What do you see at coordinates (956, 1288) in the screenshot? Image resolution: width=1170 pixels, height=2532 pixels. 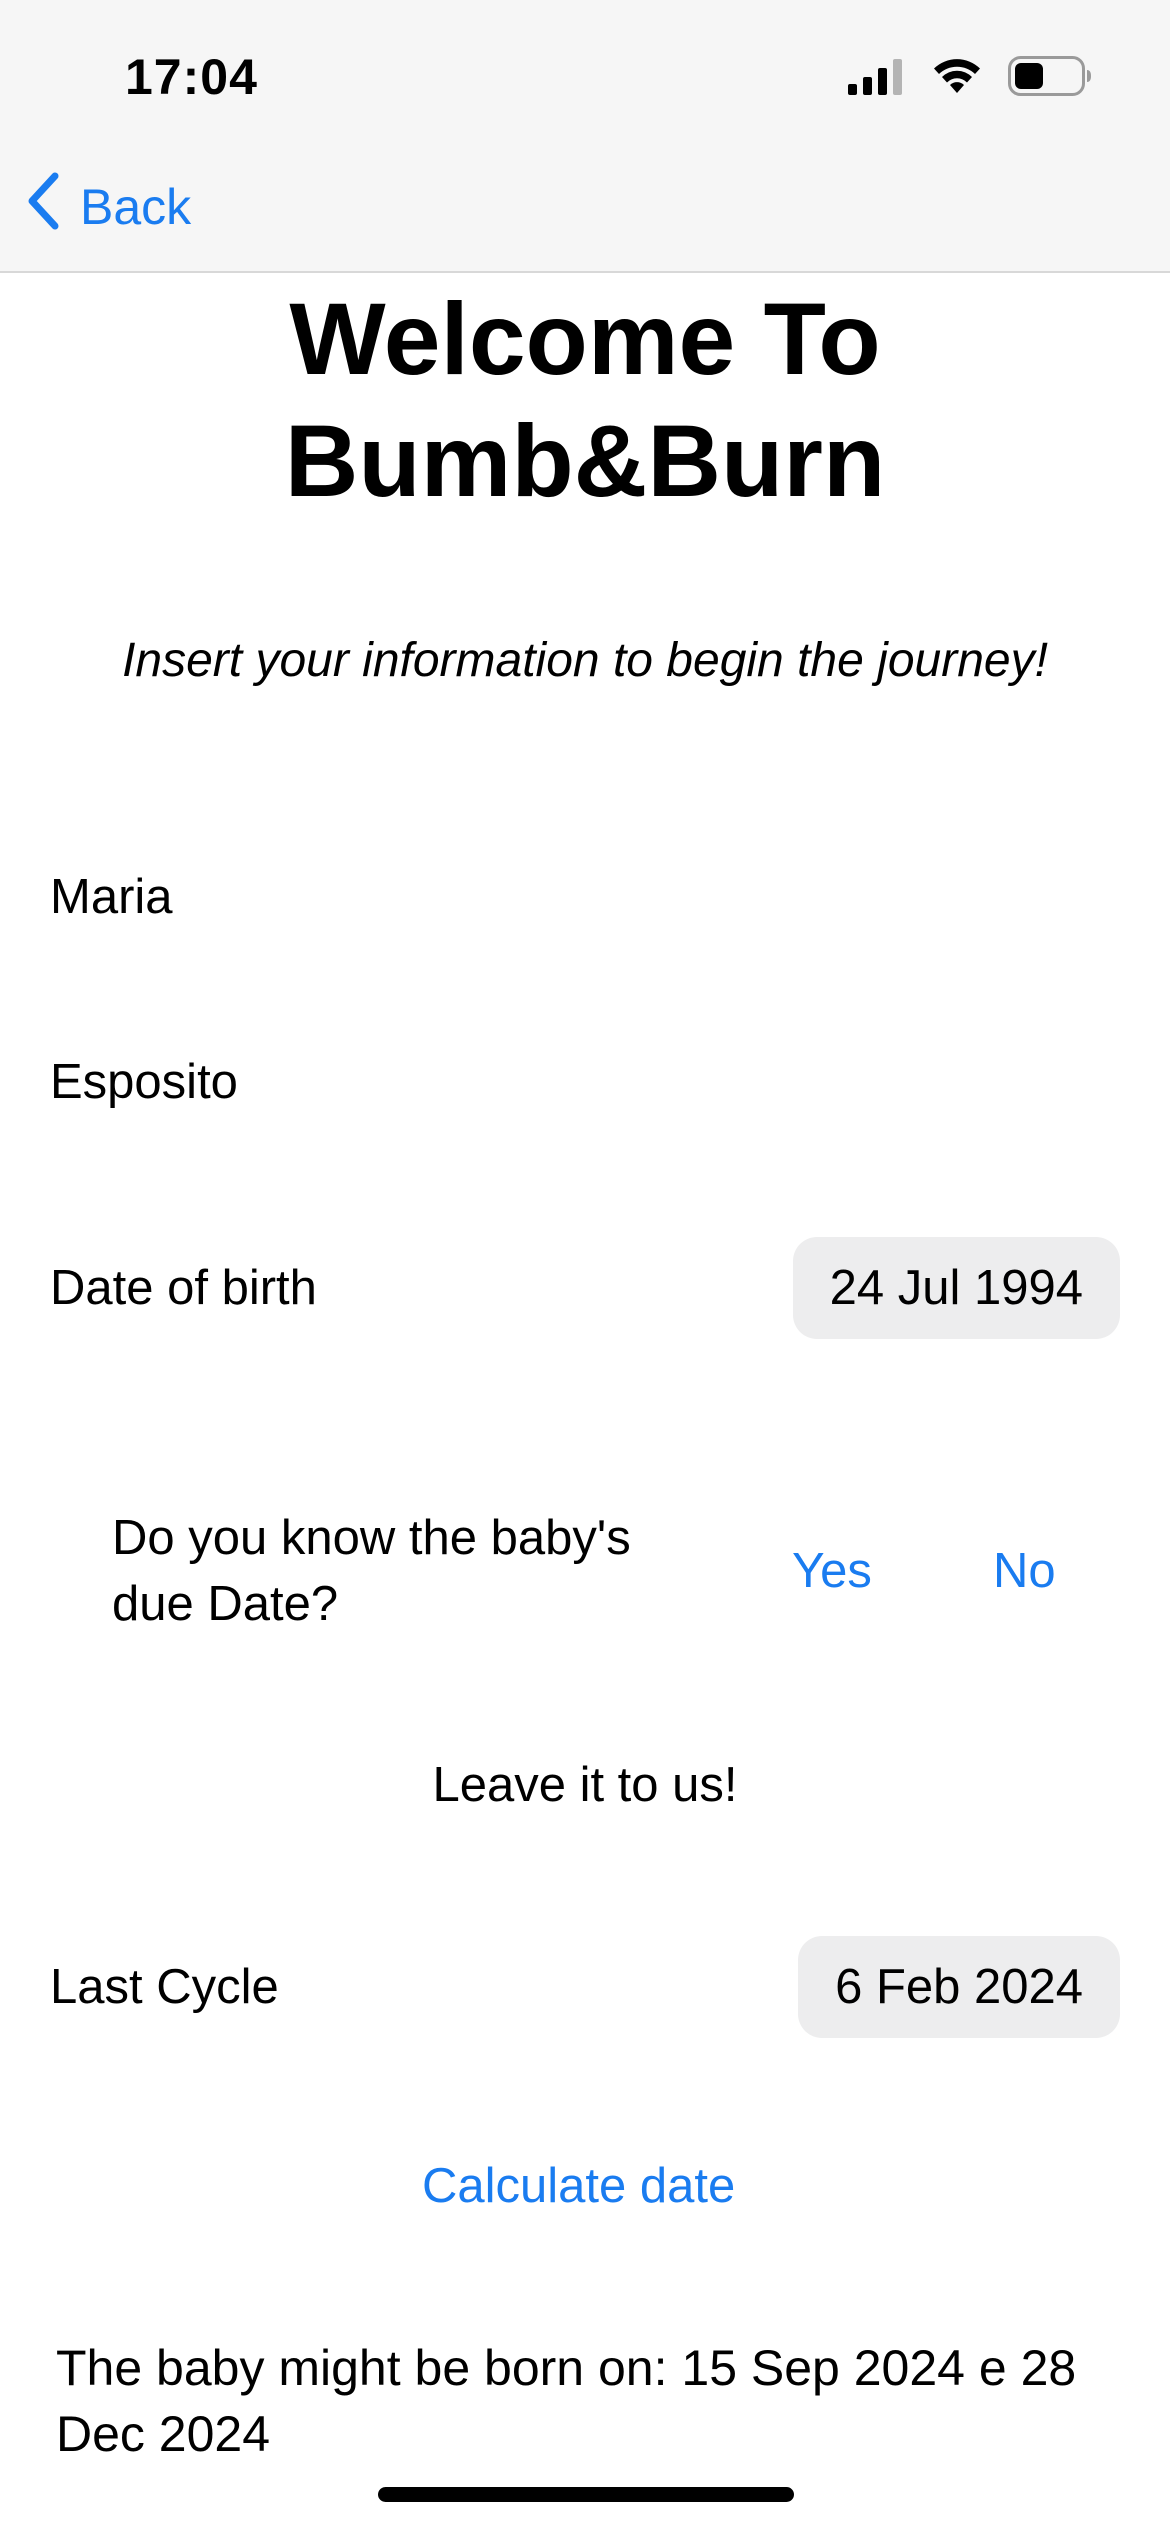 I see `date-of-birth-picker: 24 Jul 1994` at bounding box center [956, 1288].